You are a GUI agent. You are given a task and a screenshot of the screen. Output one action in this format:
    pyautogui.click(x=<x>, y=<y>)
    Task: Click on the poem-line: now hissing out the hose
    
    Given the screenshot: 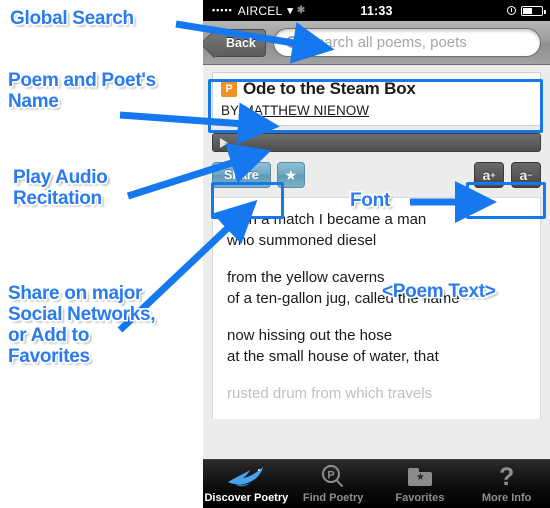 What is the action you would take?
    pyautogui.click(x=310, y=335)
    